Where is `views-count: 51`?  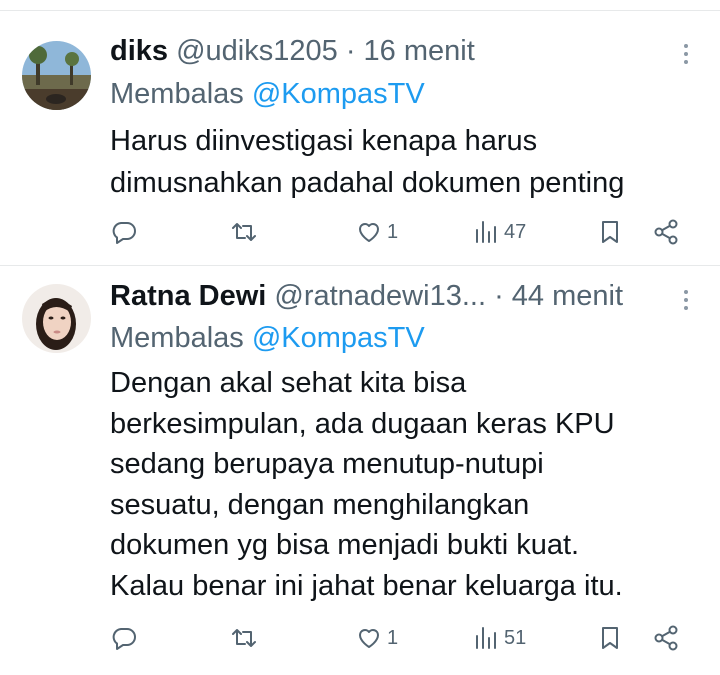 views-count: 51 is located at coordinates (515, 637).